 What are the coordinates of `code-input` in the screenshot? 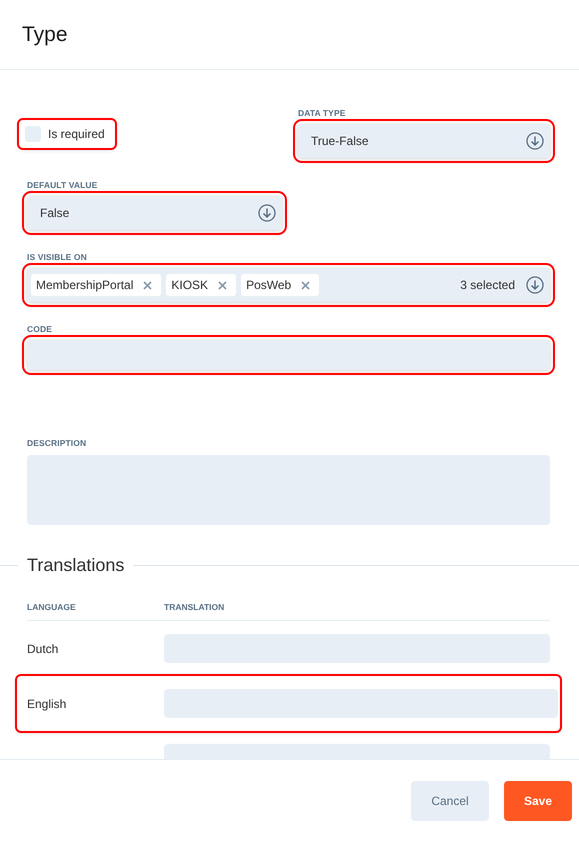 It's located at (288, 355).